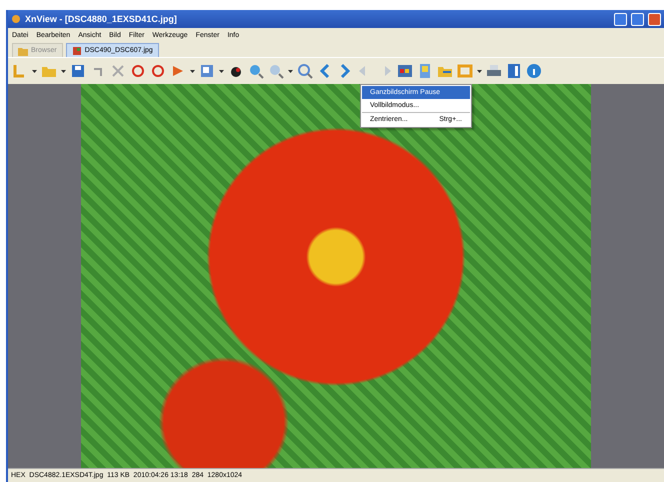  Describe the element at coordinates (620, 19) in the screenshot. I see `minimize-button` at that location.